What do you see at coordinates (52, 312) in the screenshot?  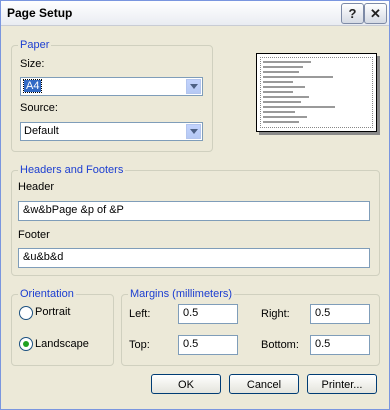 I see `portrait-label: Portrait` at bounding box center [52, 312].